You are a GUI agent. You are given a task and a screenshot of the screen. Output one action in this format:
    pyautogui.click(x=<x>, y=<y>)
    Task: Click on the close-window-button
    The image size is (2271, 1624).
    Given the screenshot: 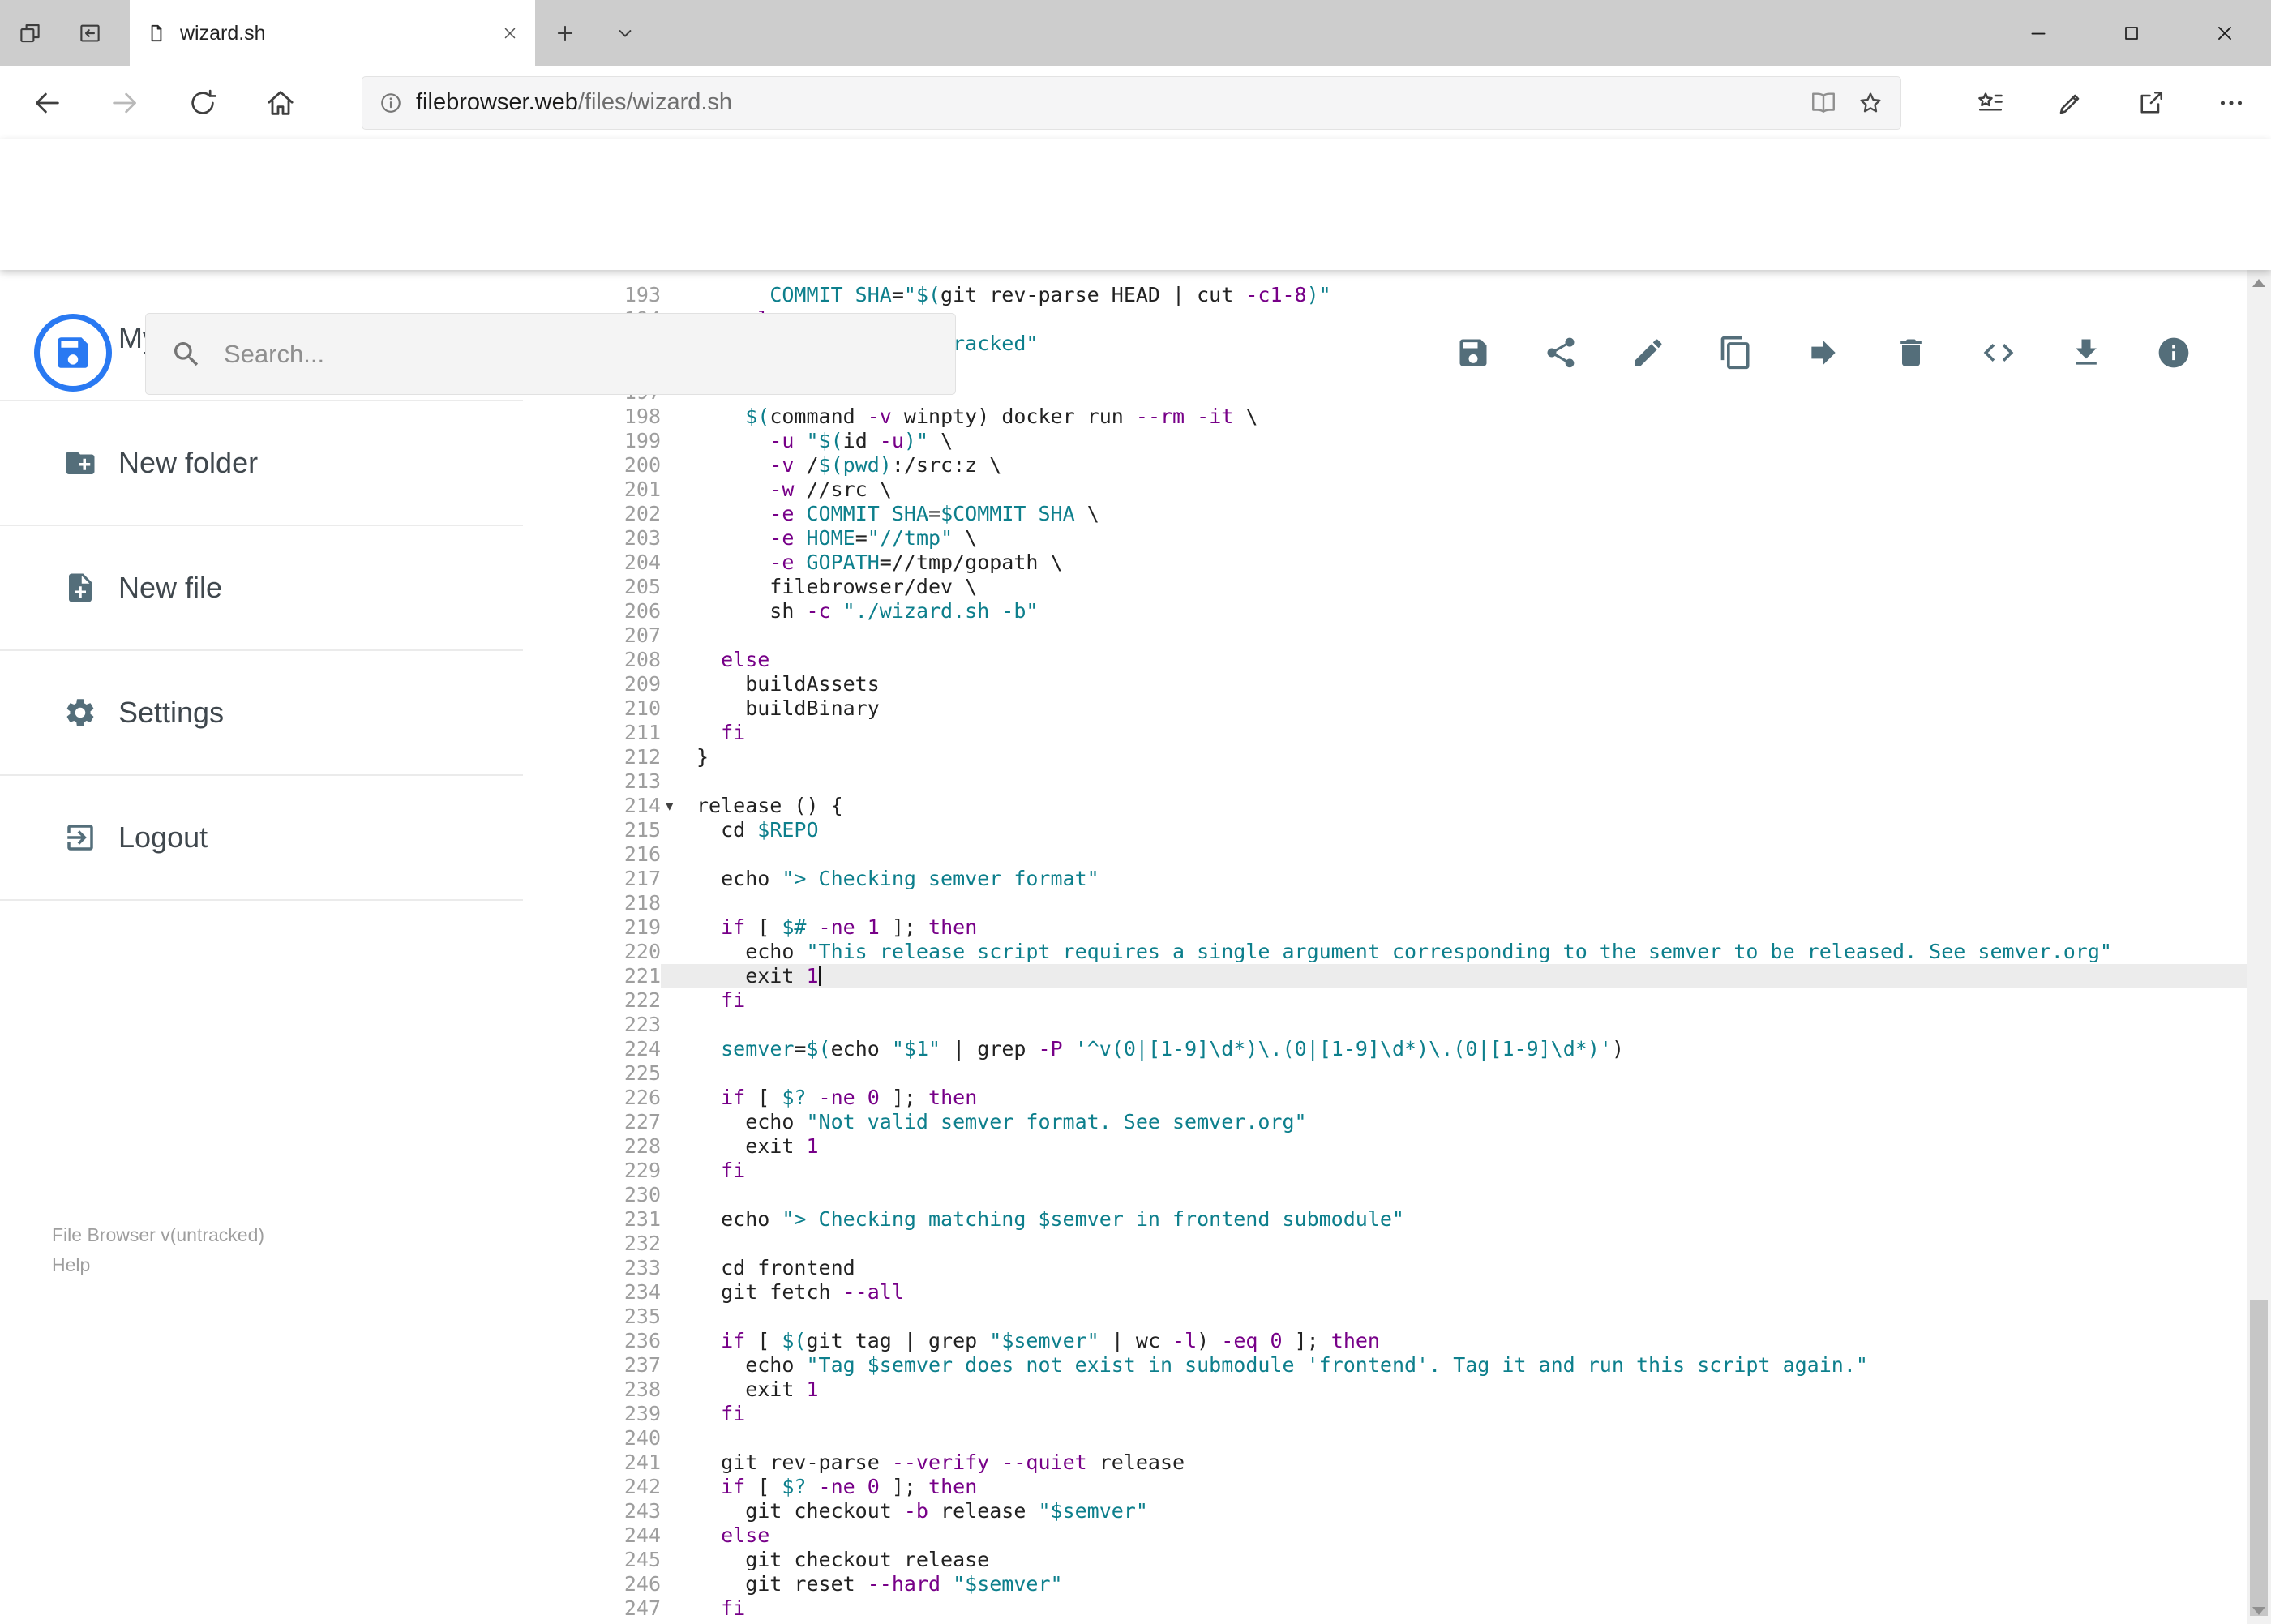 What is the action you would take?
    pyautogui.click(x=2224, y=33)
    